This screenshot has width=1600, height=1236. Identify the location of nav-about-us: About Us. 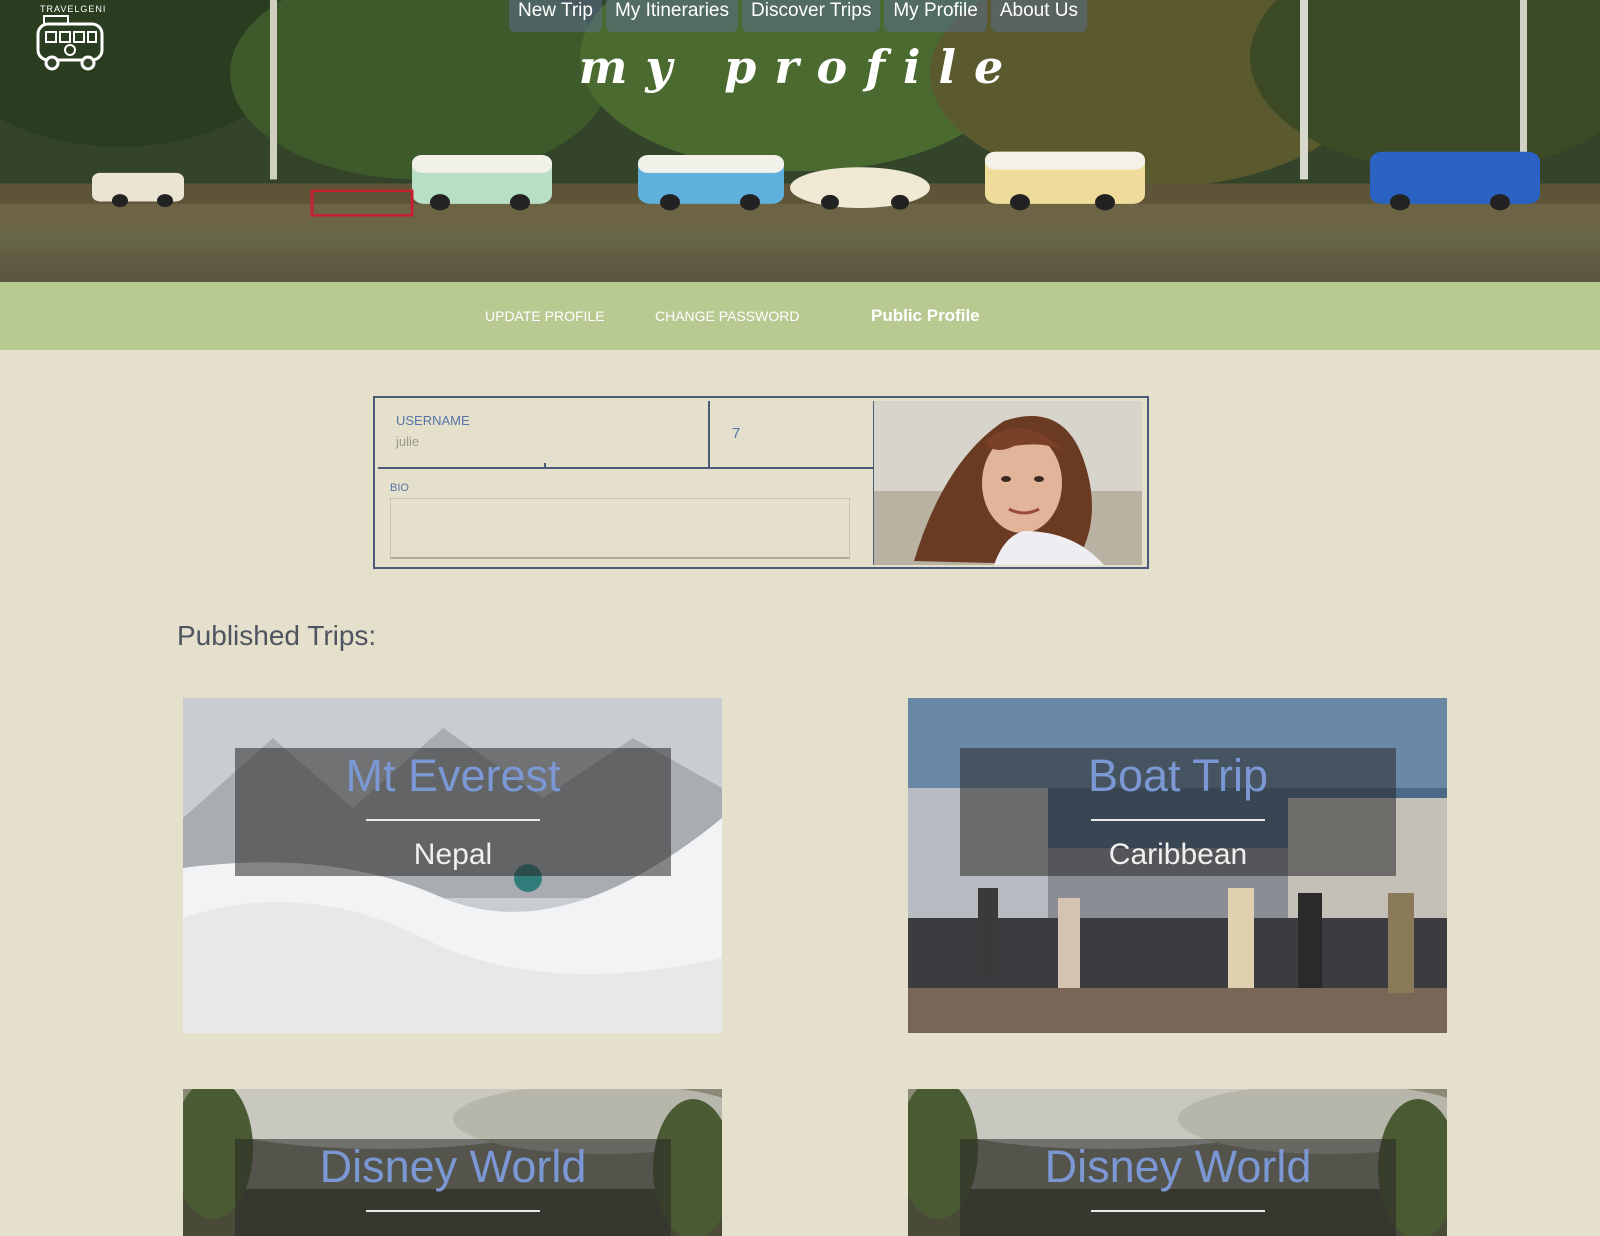
(1038, 16).